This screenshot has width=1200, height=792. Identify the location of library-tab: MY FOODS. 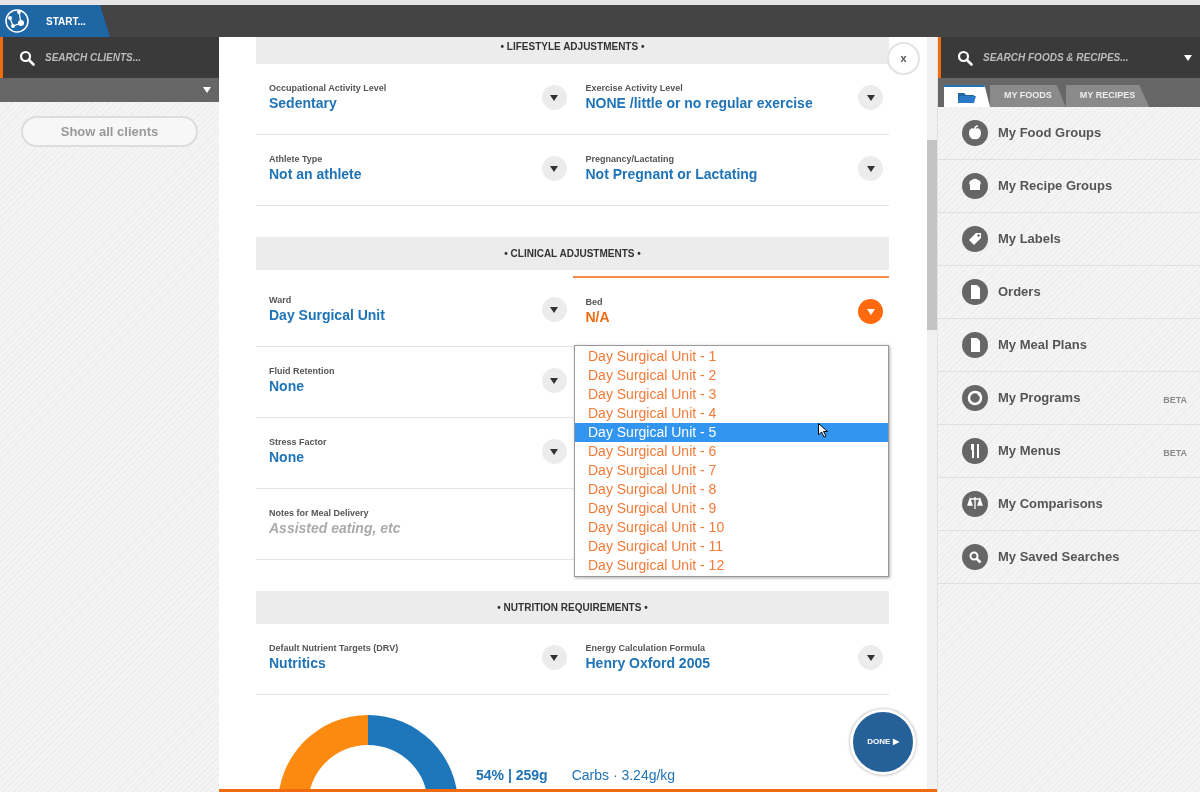
(1028, 96).